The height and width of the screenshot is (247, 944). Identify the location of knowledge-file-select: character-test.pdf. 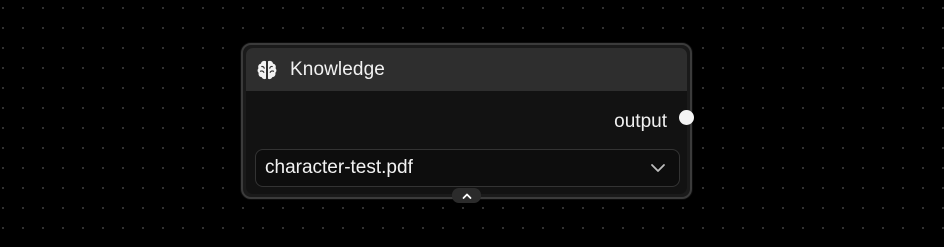
(467, 168).